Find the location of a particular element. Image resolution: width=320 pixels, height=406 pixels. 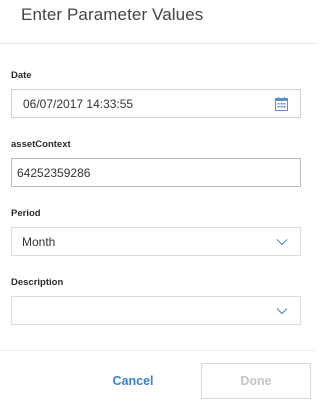

date-value: 06/07/2017 14:33:55 is located at coordinates (78, 103).